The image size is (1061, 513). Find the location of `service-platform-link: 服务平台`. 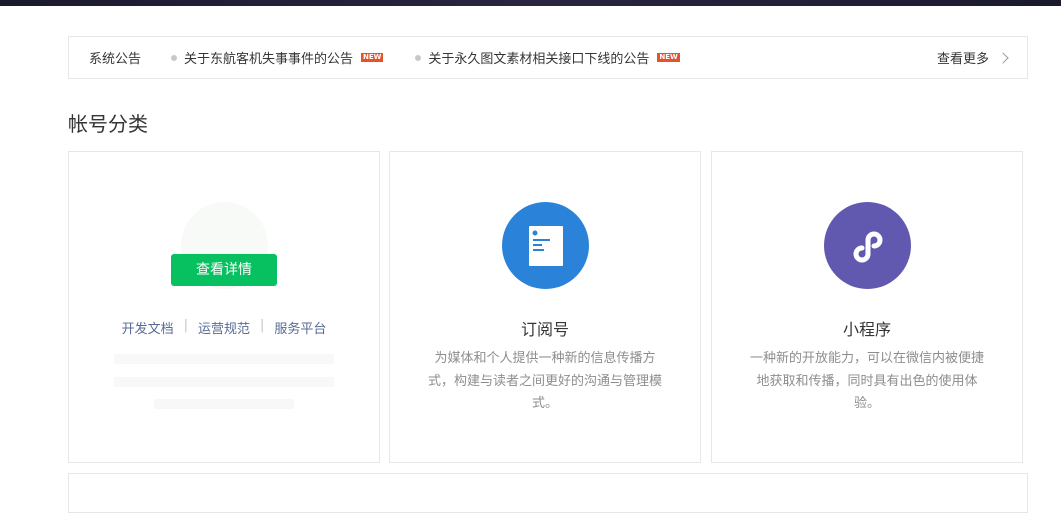

service-platform-link: 服务平台 is located at coordinates (300, 327).